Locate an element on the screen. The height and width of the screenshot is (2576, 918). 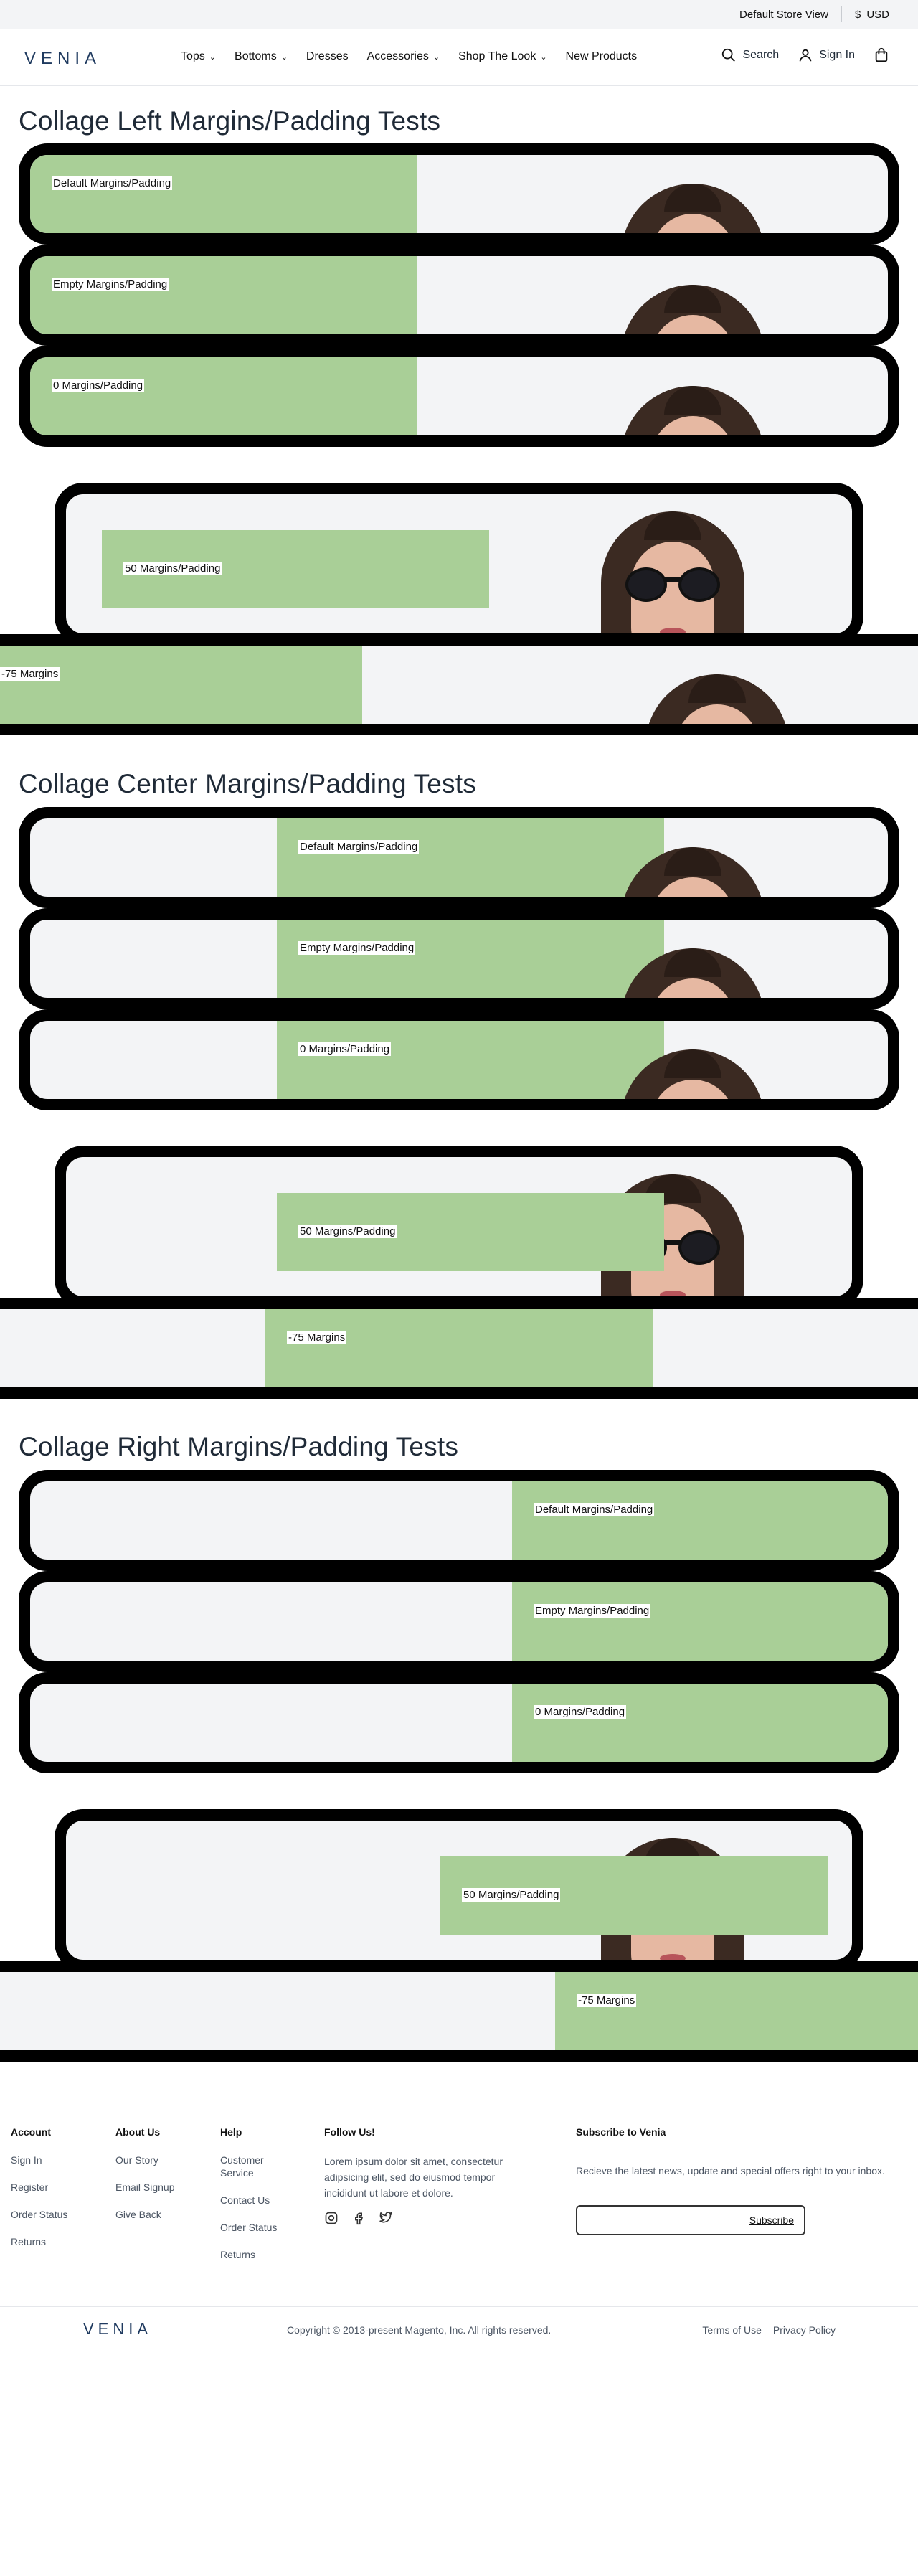
footer-link-customer-service: Customer Service is located at coordinates (259, 2166).